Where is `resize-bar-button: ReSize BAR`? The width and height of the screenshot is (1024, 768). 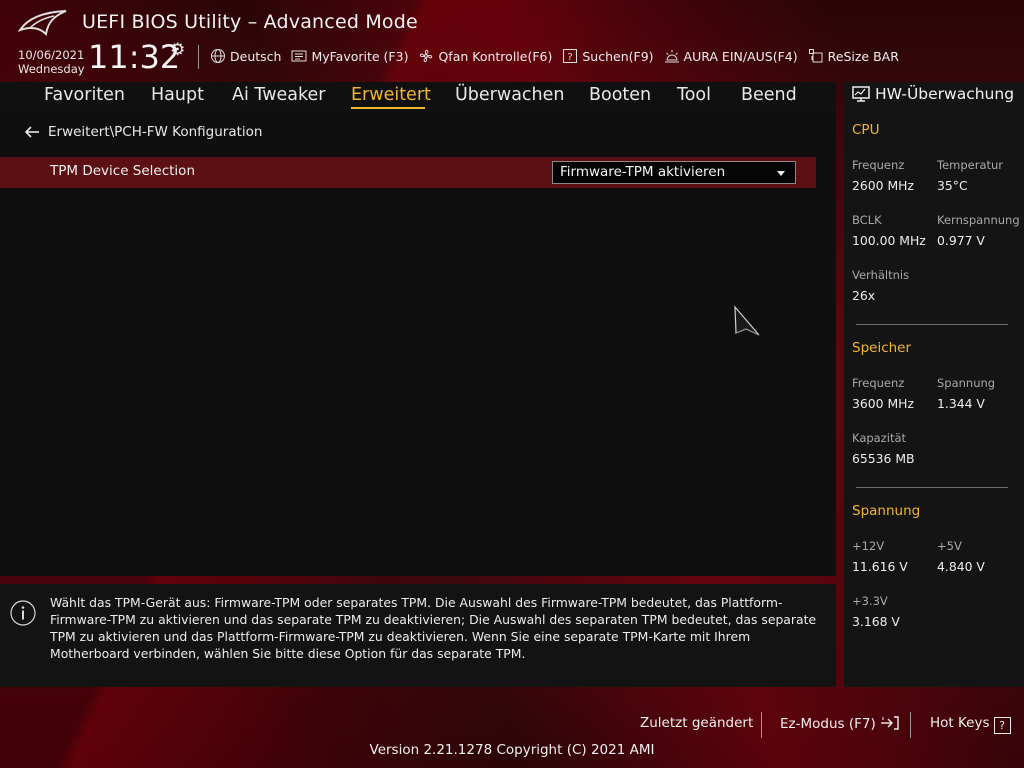 resize-bar-button: ReSize BAR is located at coordinates (853, 56).